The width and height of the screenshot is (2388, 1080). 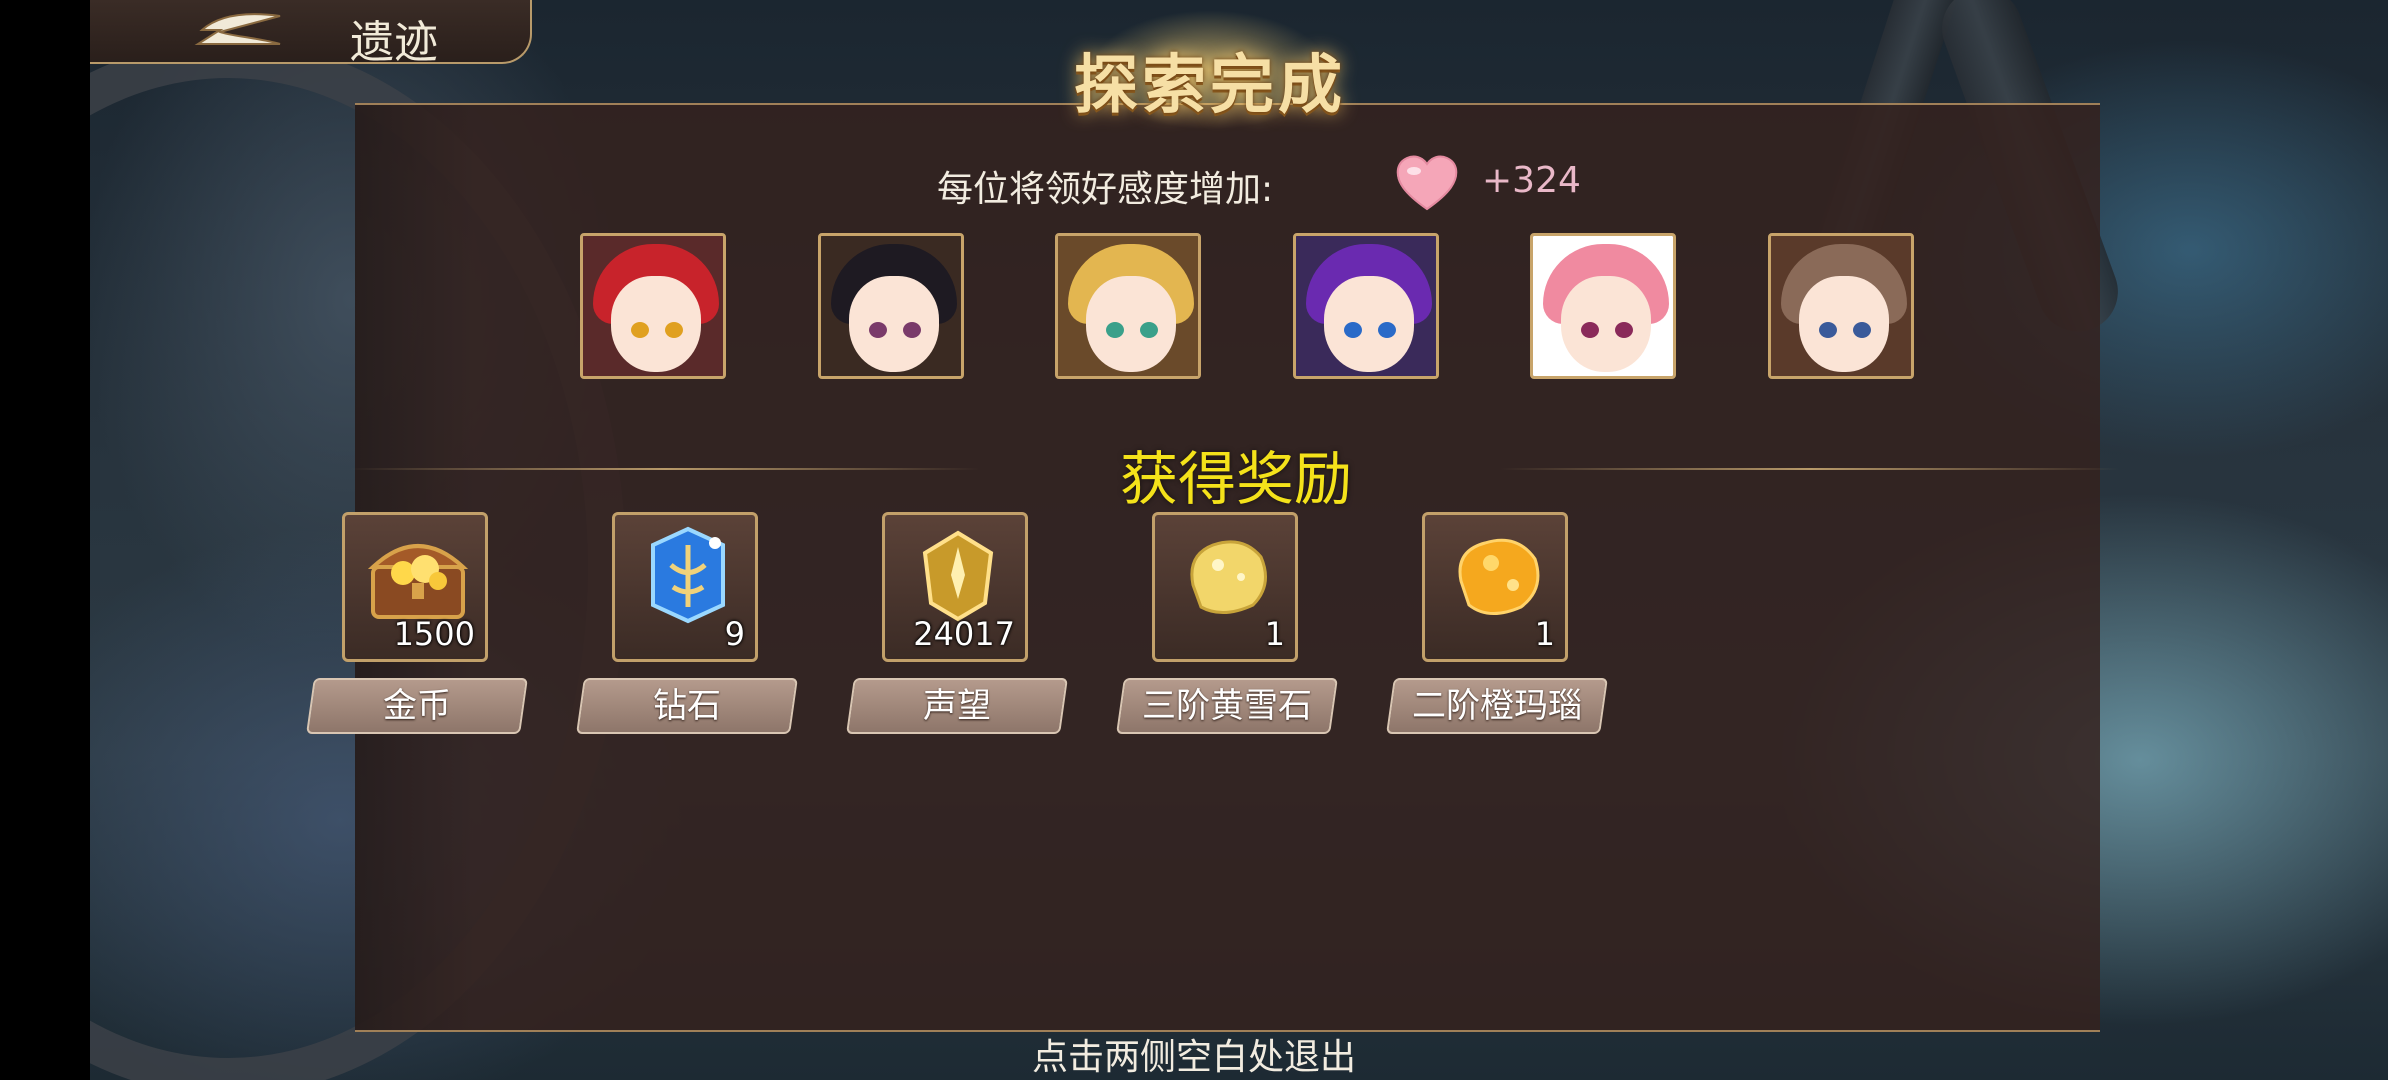 What do you see at coordinates (417, 706) in the screenshot?
I see `reward-label-gold: 金币` at bounding box center [417, 706].